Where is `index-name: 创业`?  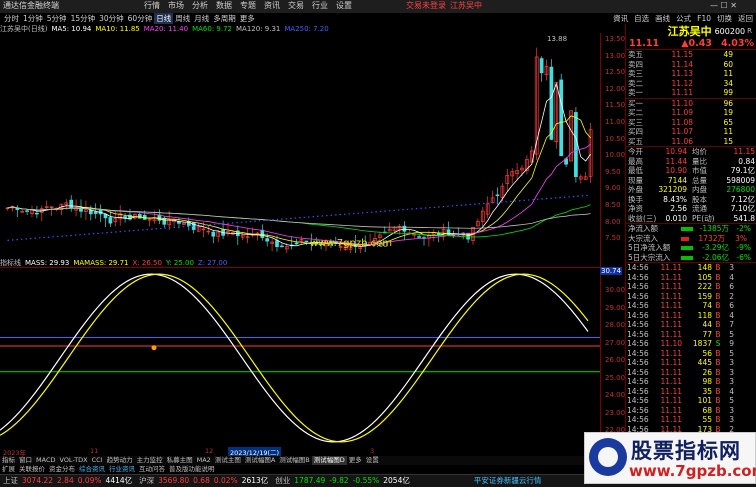
index-name: 创业 is located at coordinates (282, 481).